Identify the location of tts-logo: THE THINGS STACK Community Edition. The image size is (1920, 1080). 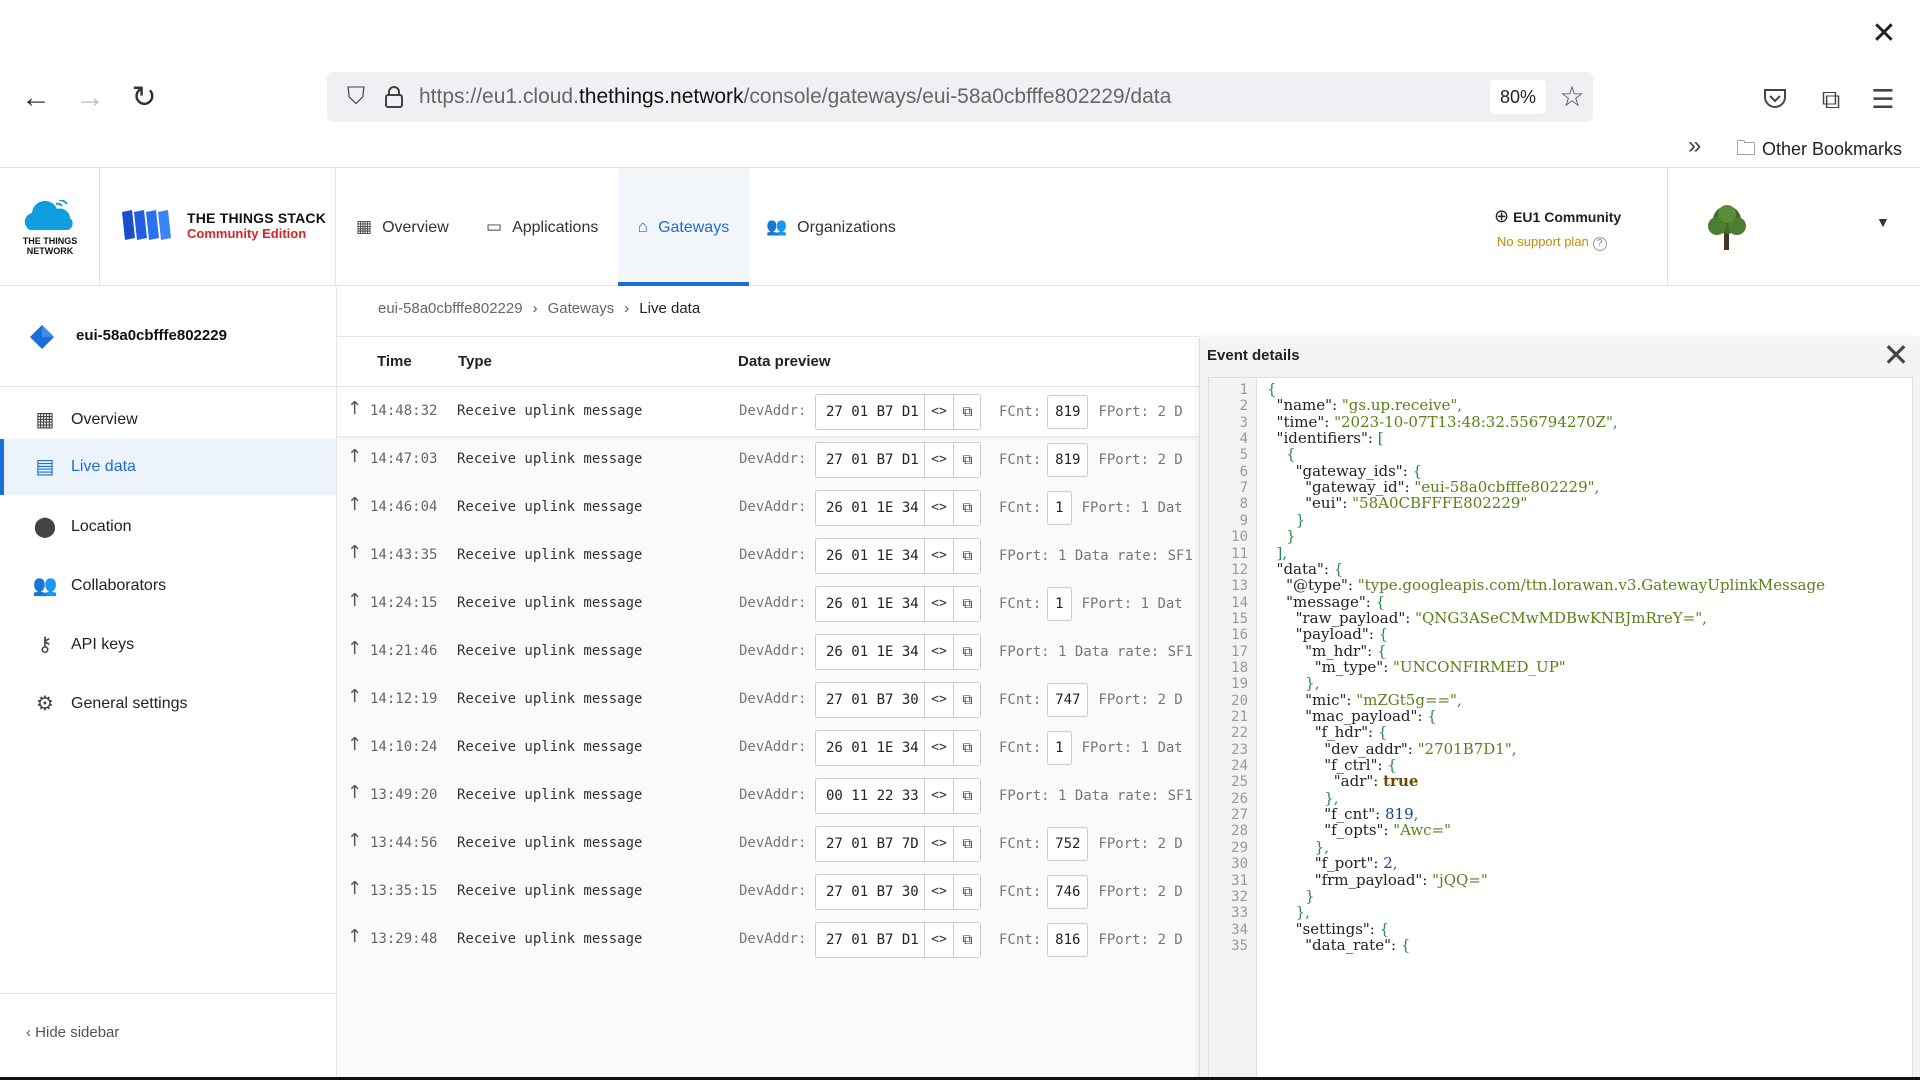
(218, 227).